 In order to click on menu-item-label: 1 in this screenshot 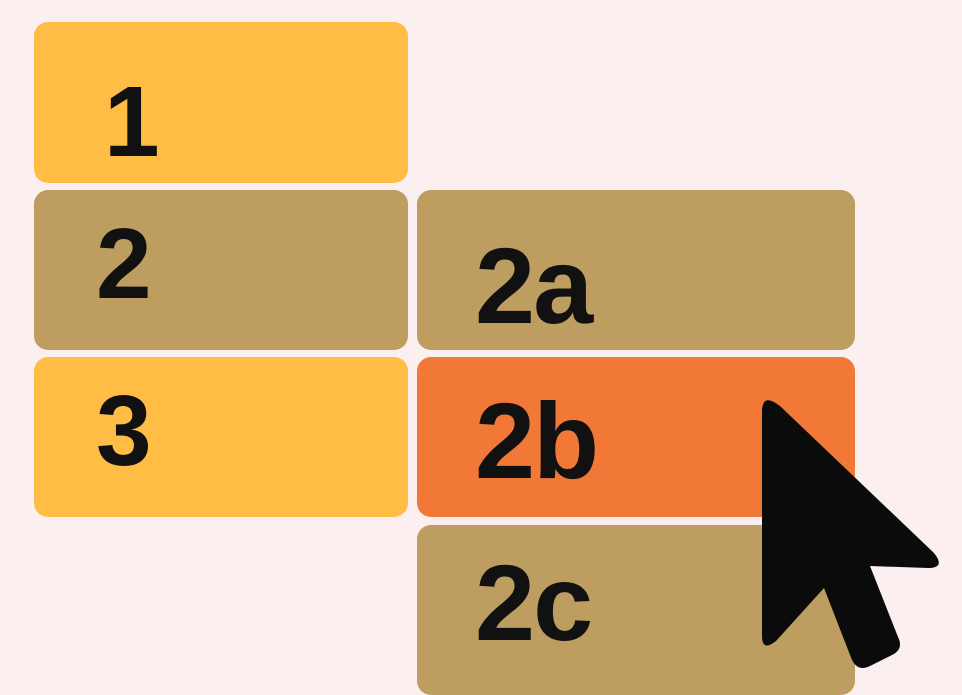, I will do `click(132, 122)`.